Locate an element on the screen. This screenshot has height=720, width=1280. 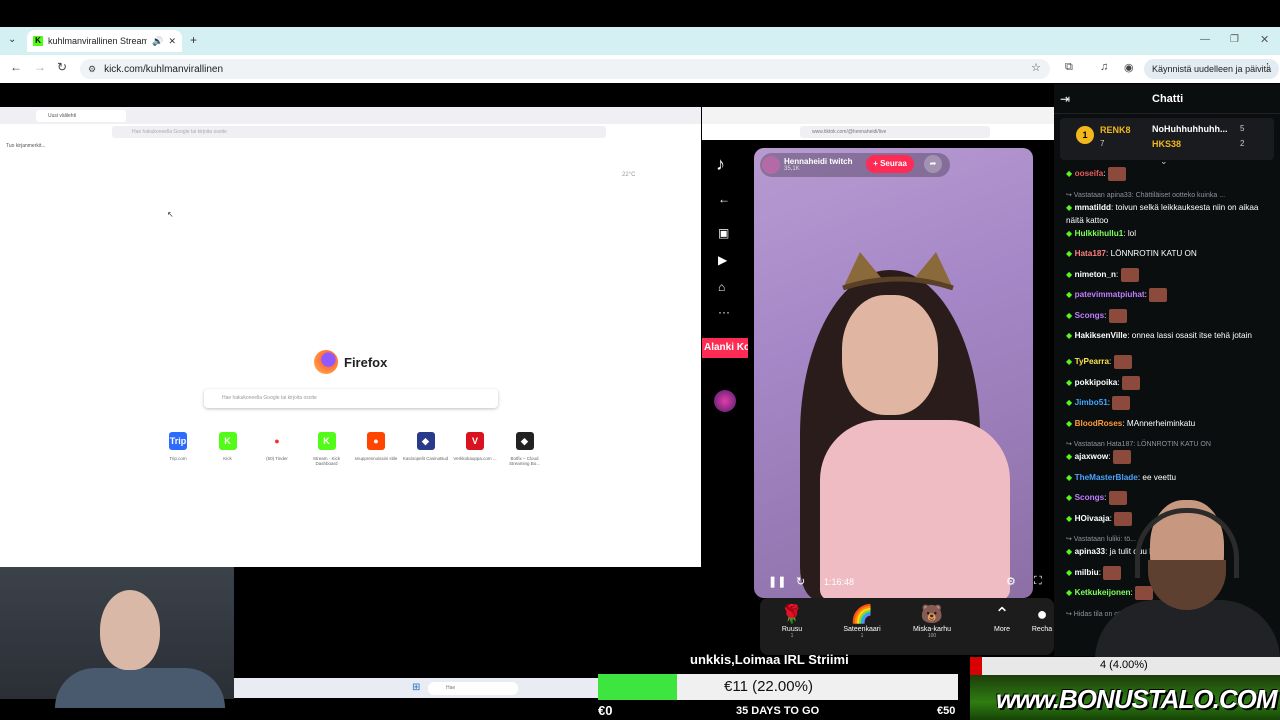
reload-icon: ↻ is located at coordinates (62, 67).